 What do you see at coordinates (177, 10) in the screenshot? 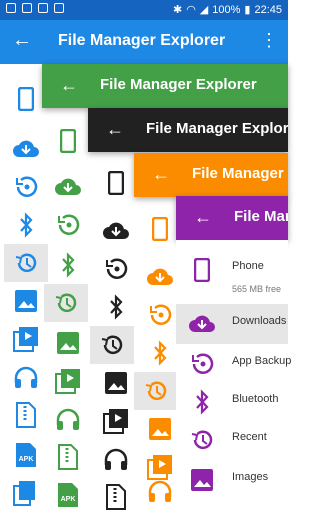
I see `bluetooth-status-icon: ✱` at bounding box center [177, 10].